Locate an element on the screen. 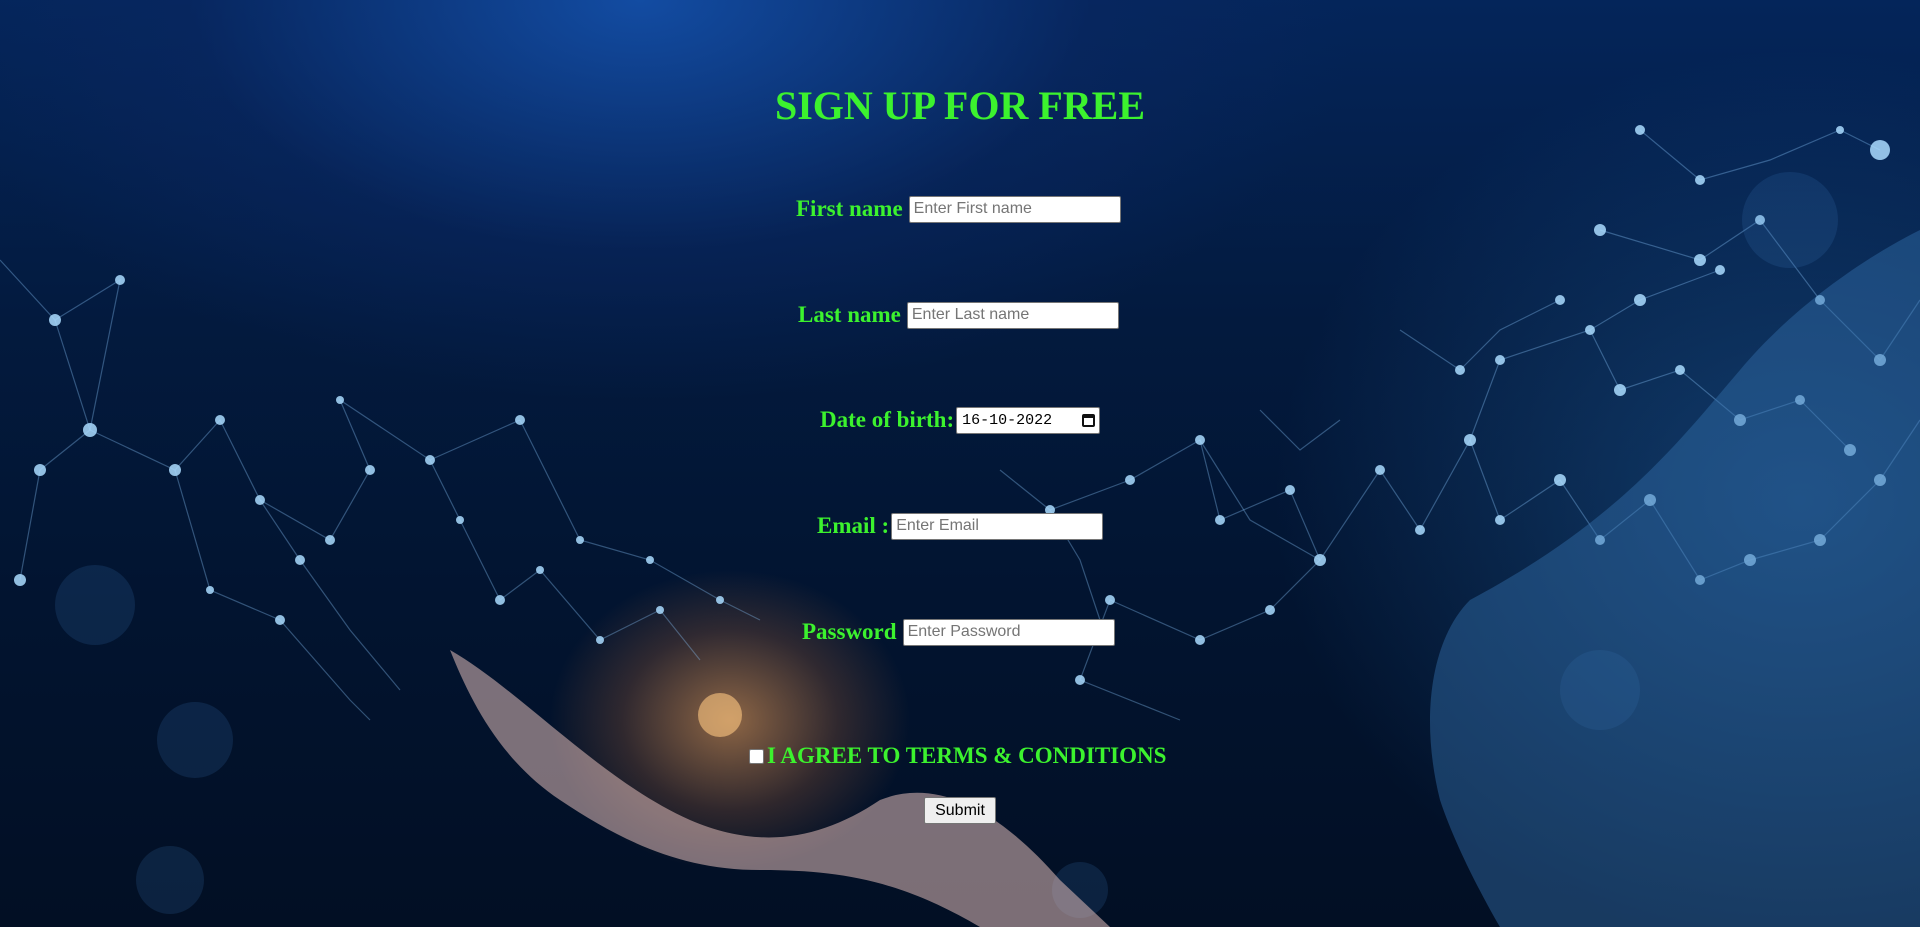 This screenshot has width=1920, height=927. dob-value: 16-10-2022 is located at coordinates (1007, 420).